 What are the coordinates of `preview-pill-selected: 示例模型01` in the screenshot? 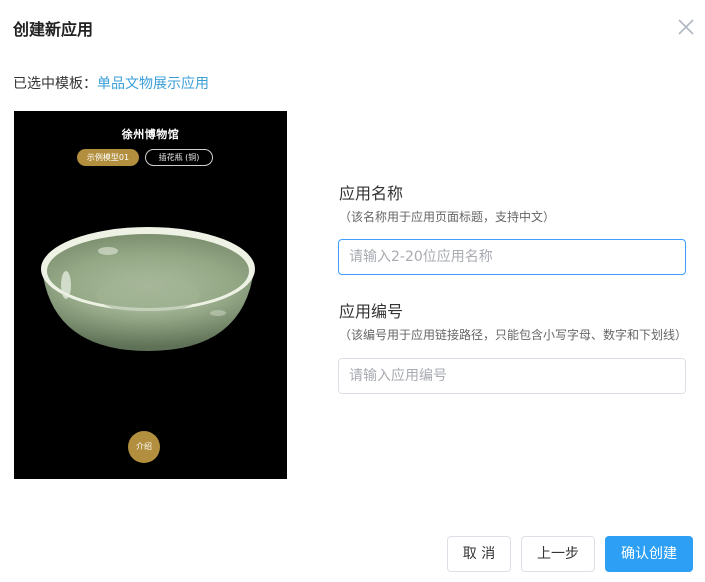 It's located at (108, 157).